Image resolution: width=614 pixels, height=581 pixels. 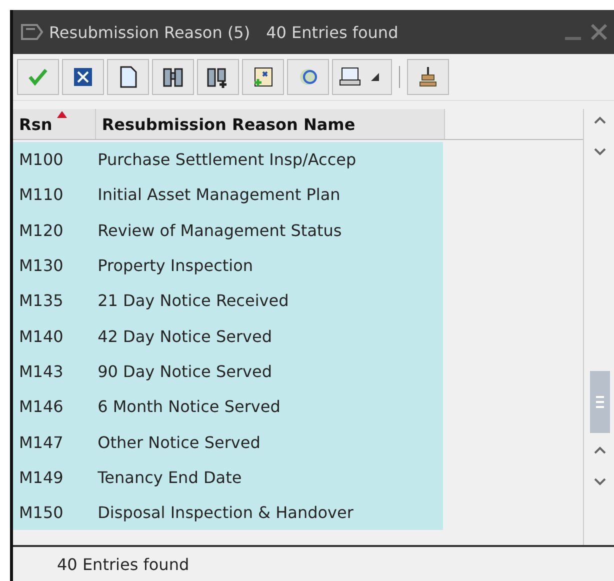 What do you see at coordinates (270, 124) in the screenshot?
I see `column-header: Resubmission Reason Name` at bounding box center [270, 124].